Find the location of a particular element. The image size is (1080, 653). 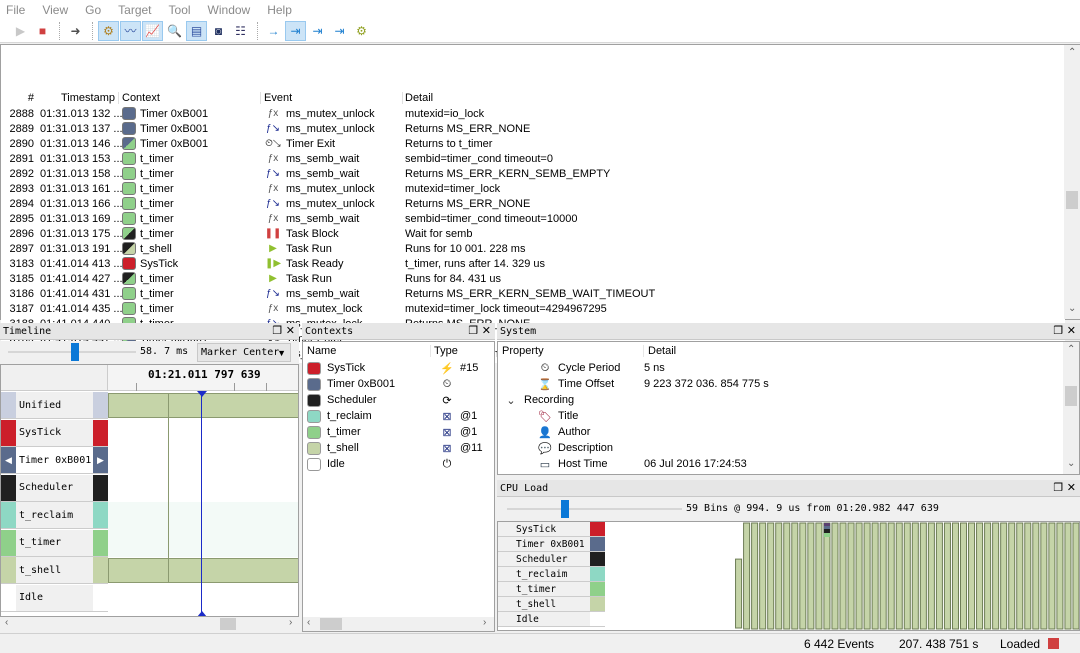

menu-help: Help is located at coordinates (279, 10).